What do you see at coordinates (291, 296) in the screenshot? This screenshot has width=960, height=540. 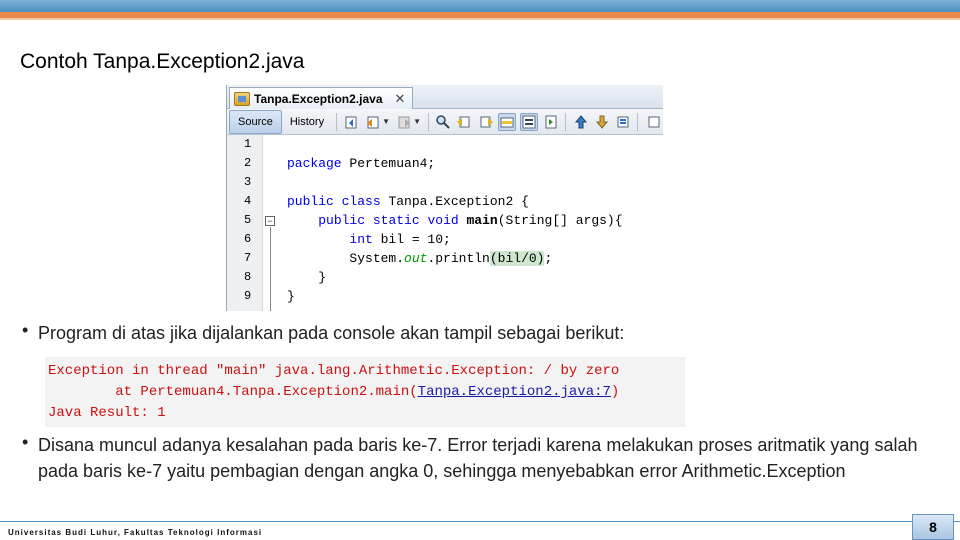 I see `code-line-9: }` at bounding box center [291, 296].